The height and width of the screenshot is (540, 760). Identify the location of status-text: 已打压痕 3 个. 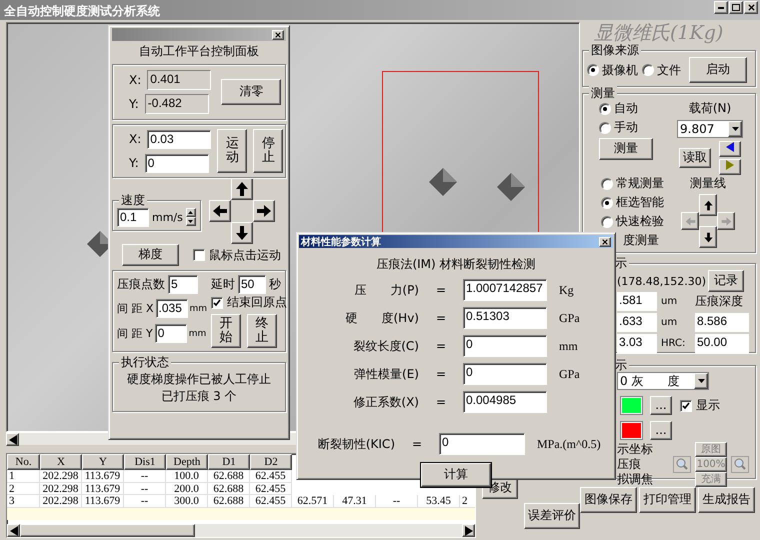
(199, 396).